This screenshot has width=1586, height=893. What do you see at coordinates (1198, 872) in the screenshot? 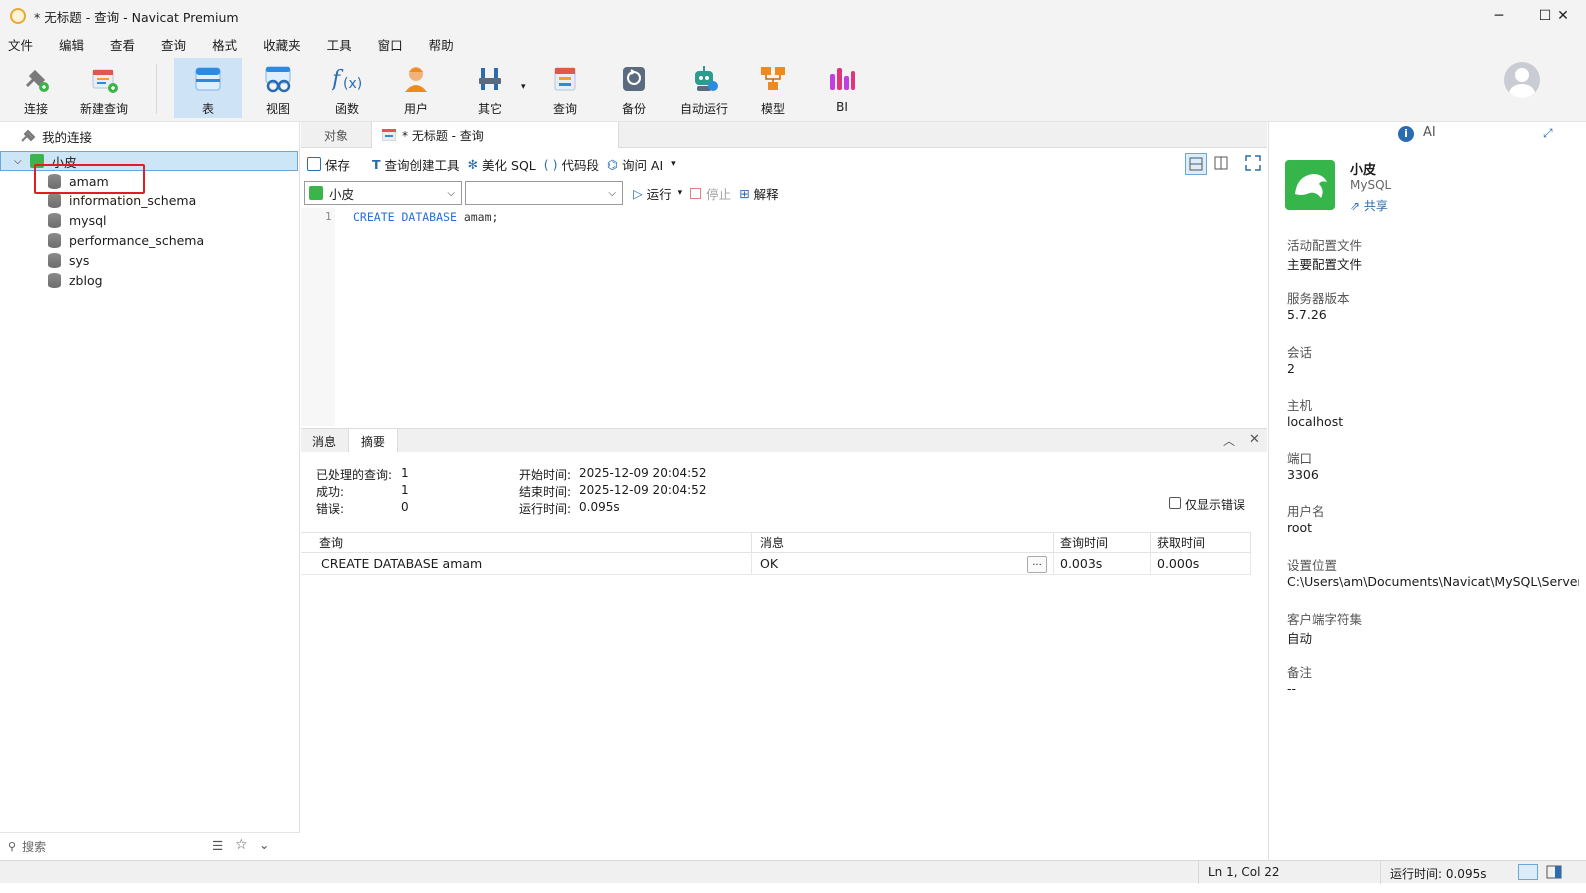
I see `status-divider` at bounding box center [1198, 872].